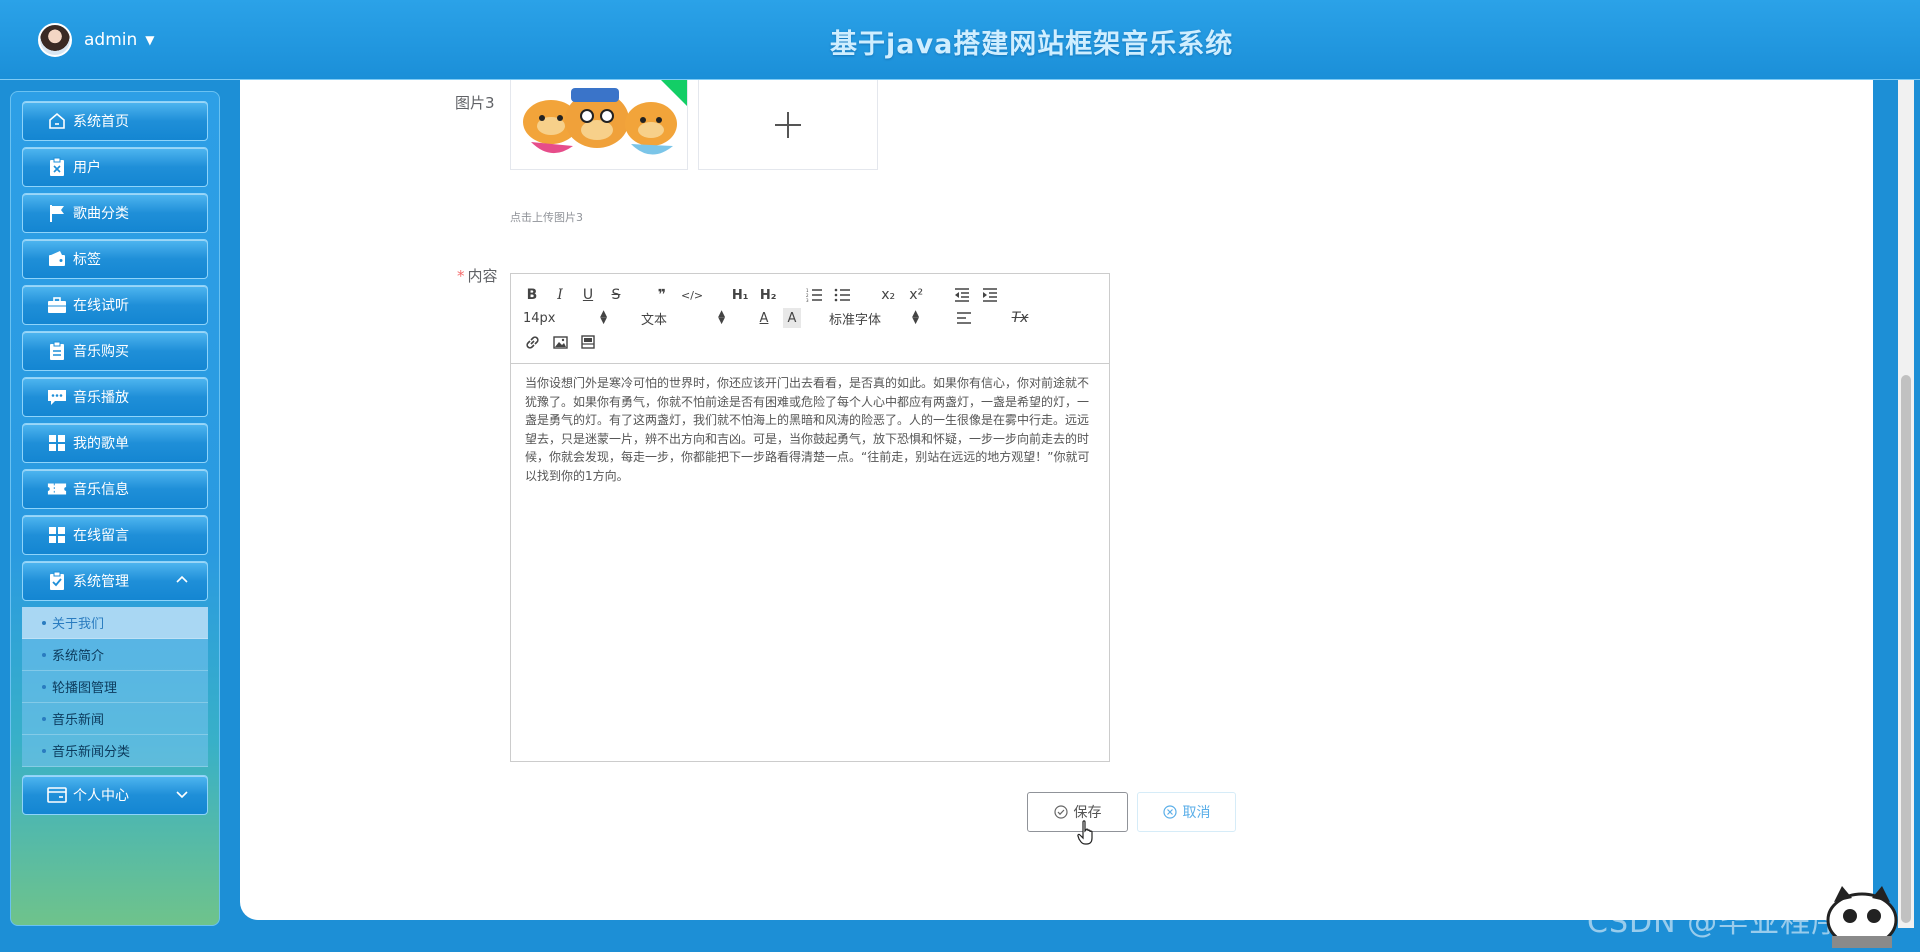  What do you see at coordinates (599, 125) in the screenshot?
I see `uploaded-image-thumbnail` at bounding box center [599, 125].